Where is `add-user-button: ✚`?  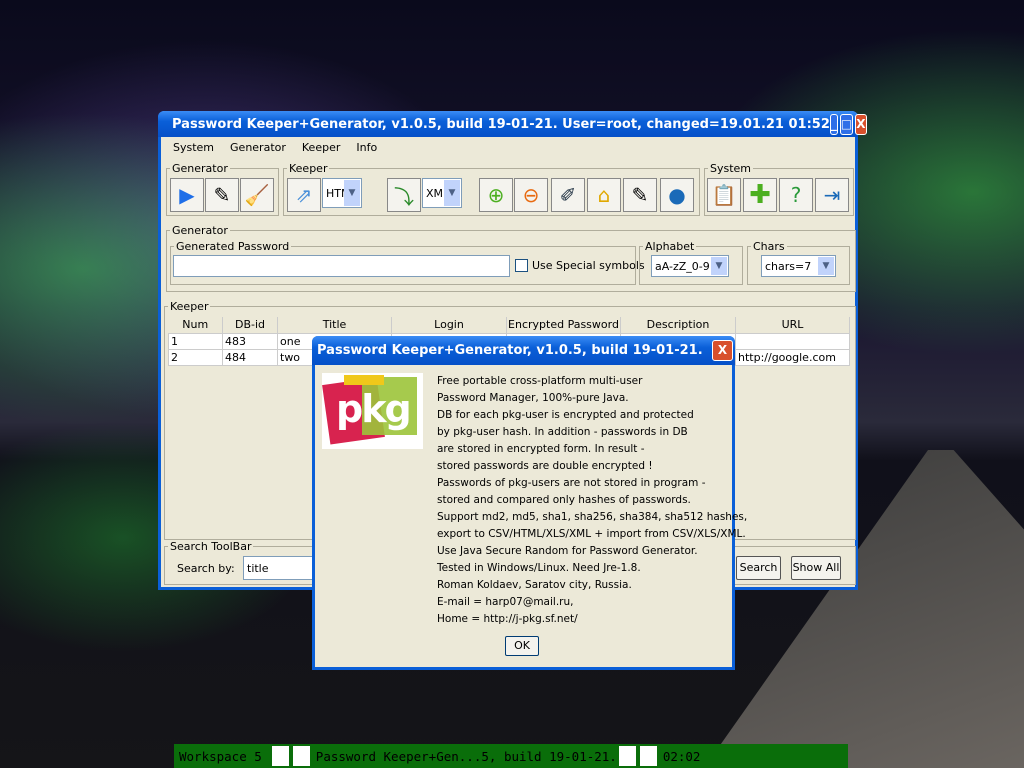 add-user-button: ✚ is located at coordinates (760, 195).